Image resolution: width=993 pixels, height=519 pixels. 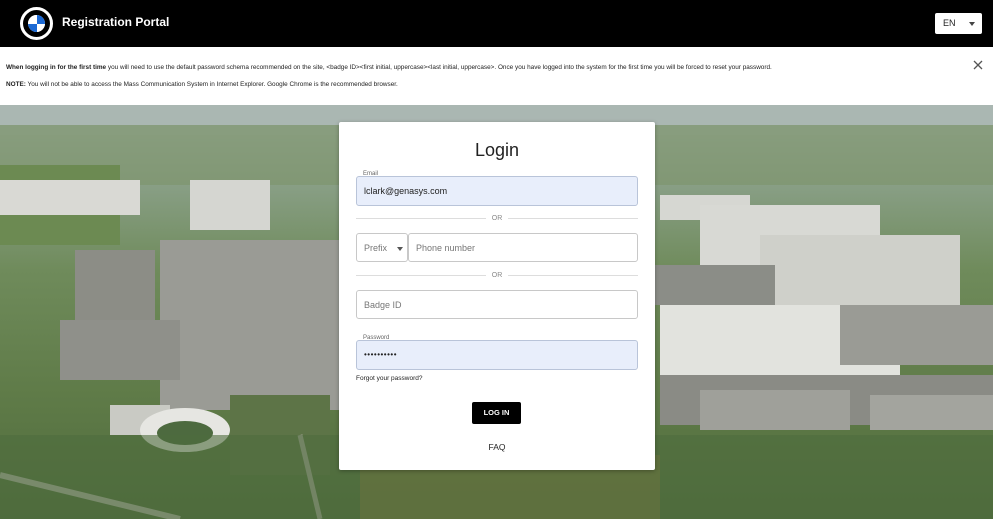 I want to click on forgot-password-link: Forgot your password?, so click(x=389, y=378).